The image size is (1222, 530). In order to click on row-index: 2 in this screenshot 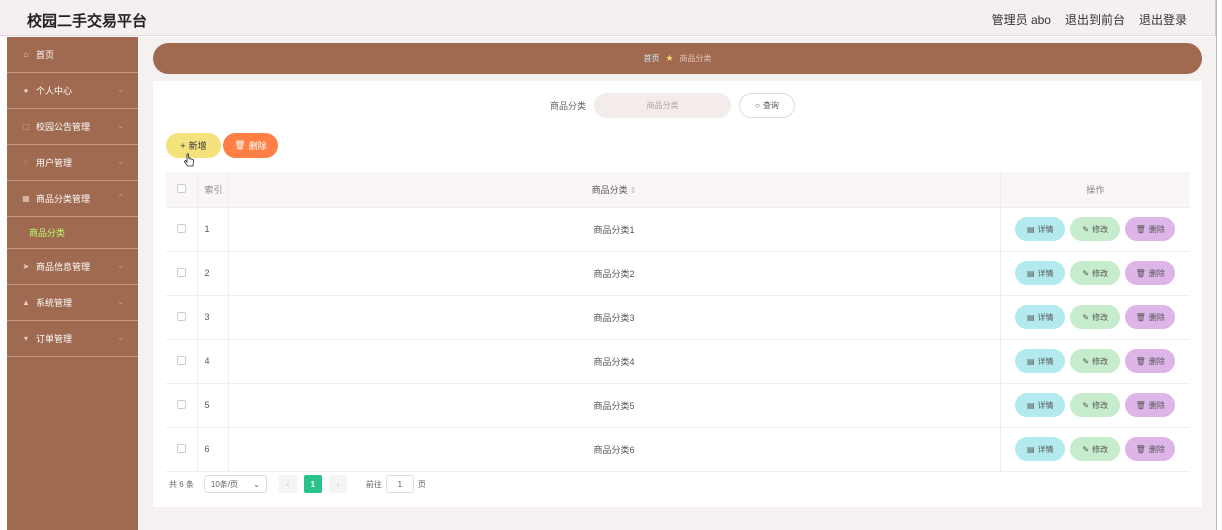, I will do `click(213, 273)`.